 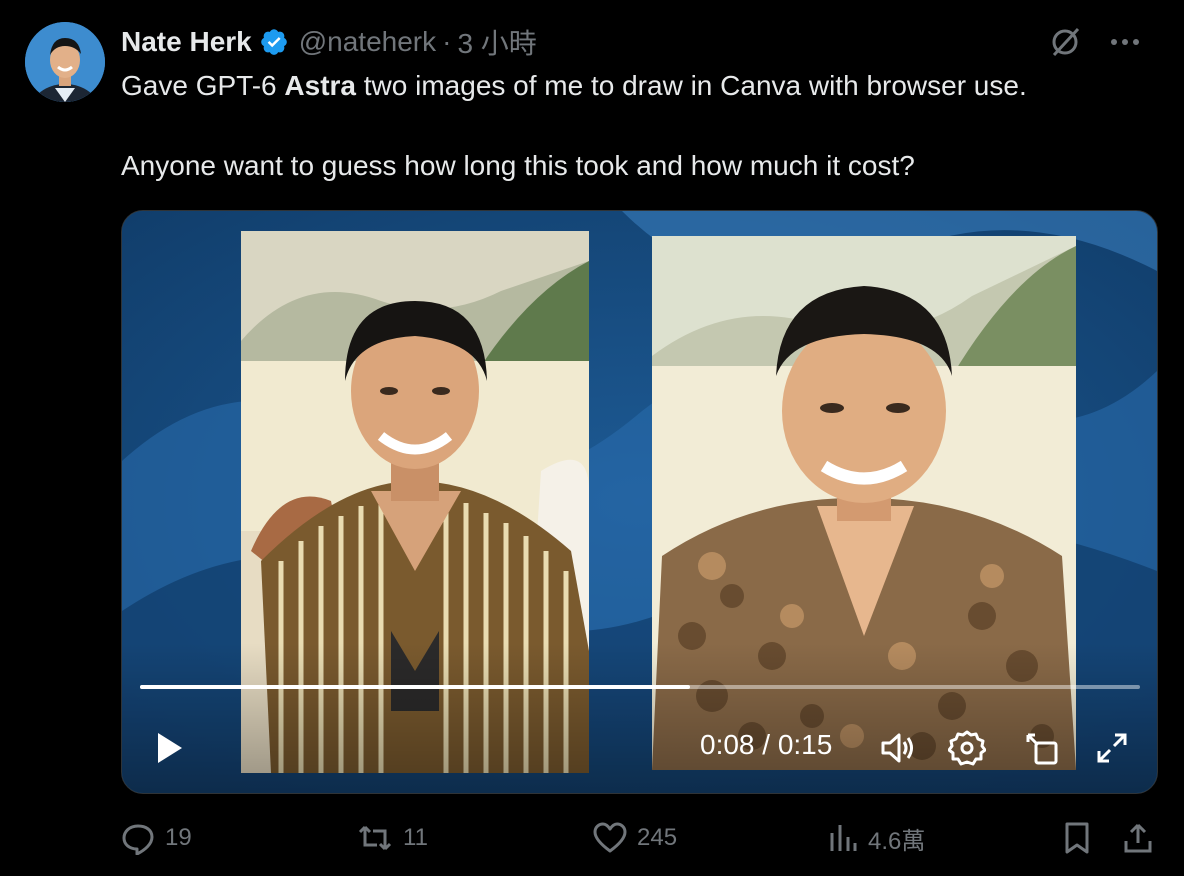 I want to click on volume-icon, so click(x=897, y=748).